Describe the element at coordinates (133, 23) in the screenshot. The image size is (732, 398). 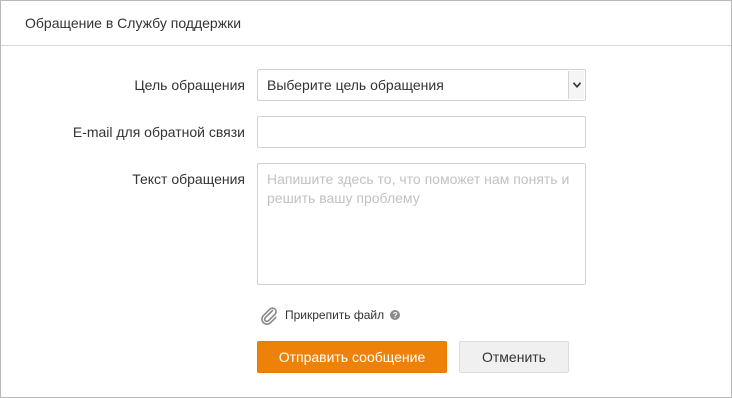
I see `dialog-title: Обращение в Службу поддержки` at that location.